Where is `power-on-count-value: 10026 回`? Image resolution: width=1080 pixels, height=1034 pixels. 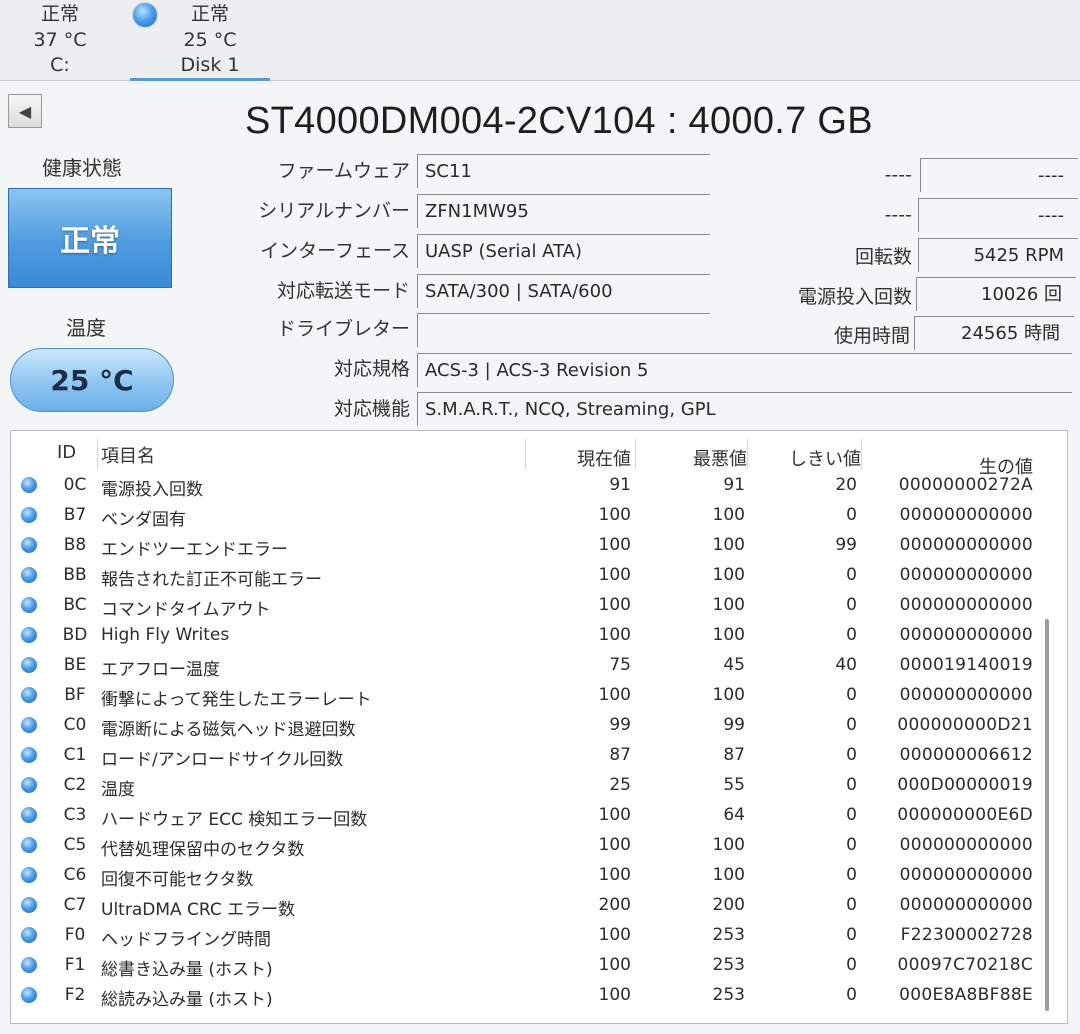
power-on-count-value: 10026 回 is located at coordinates (996, 294).